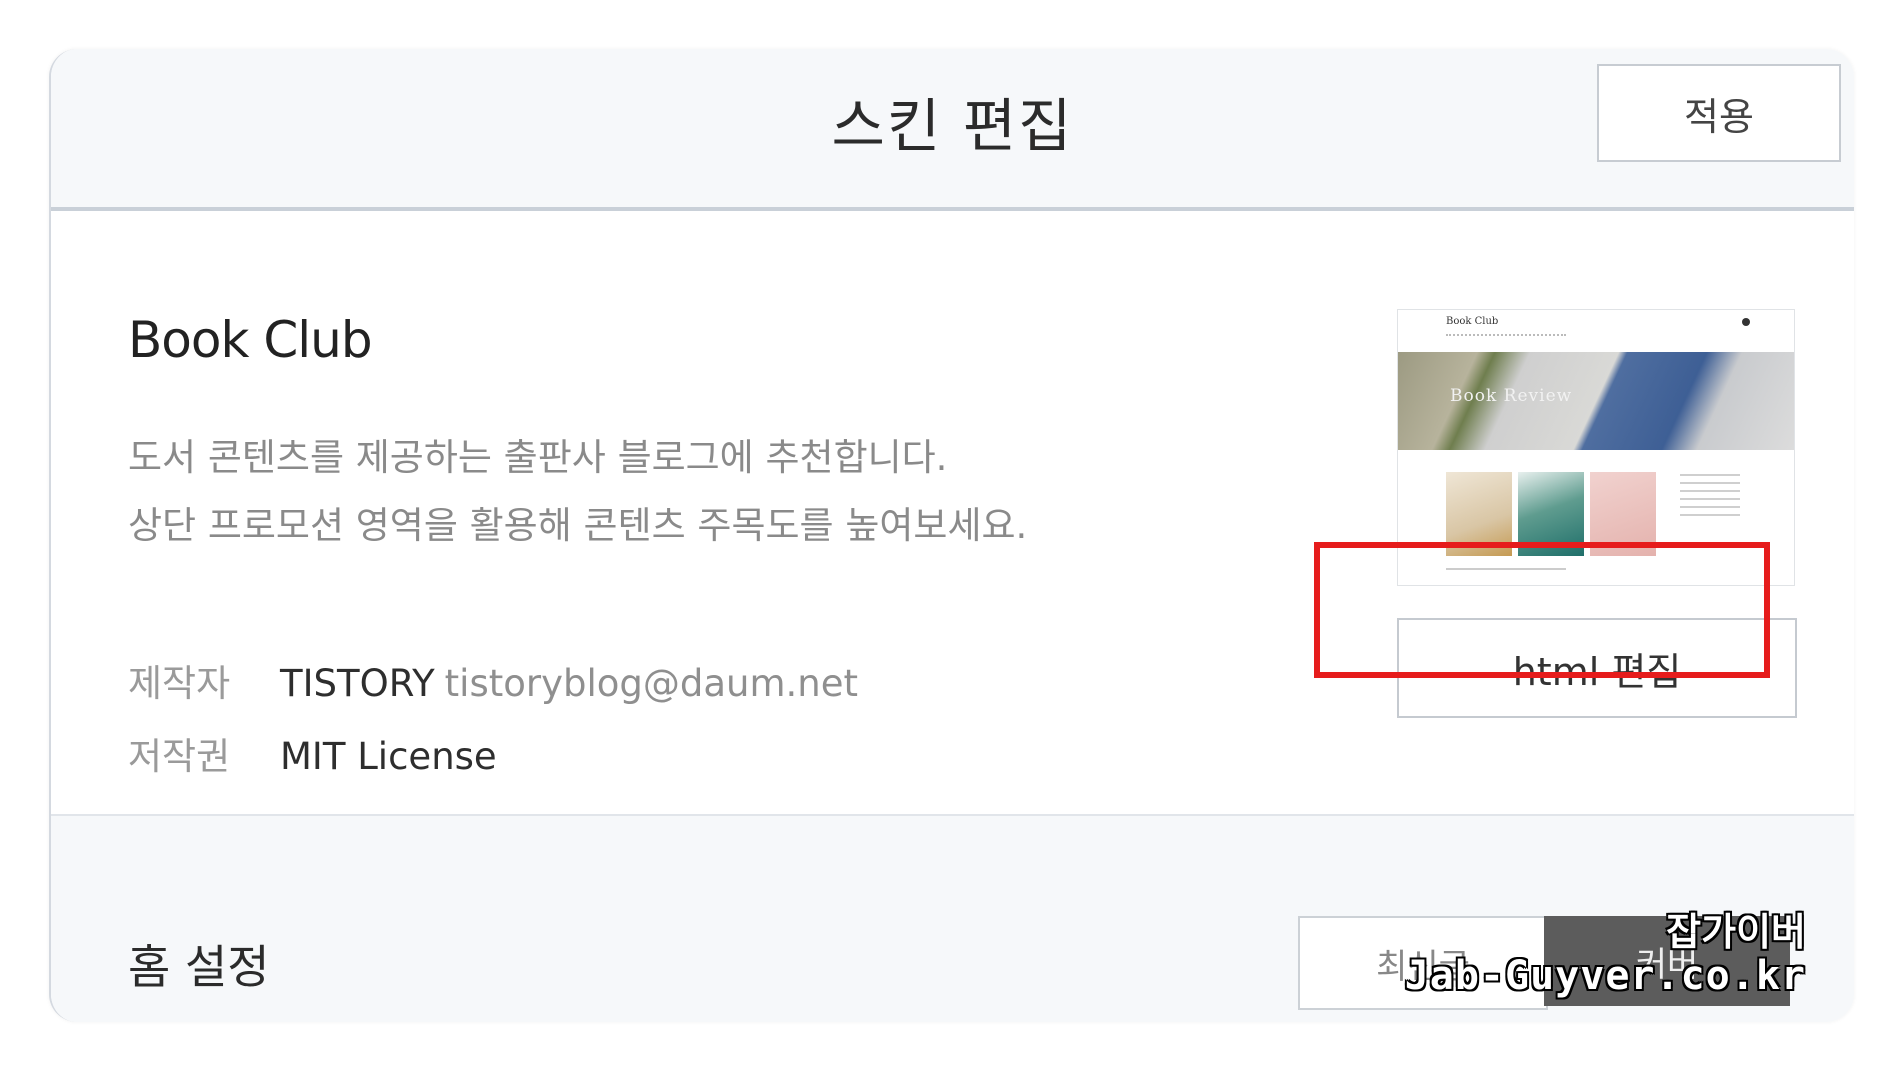 This screenshot has width=1896, height=1067. What do you see at coordinates (357, 683) in the screenshot?
I see `author-name: TISTORY` at bounding box center [357, 683].